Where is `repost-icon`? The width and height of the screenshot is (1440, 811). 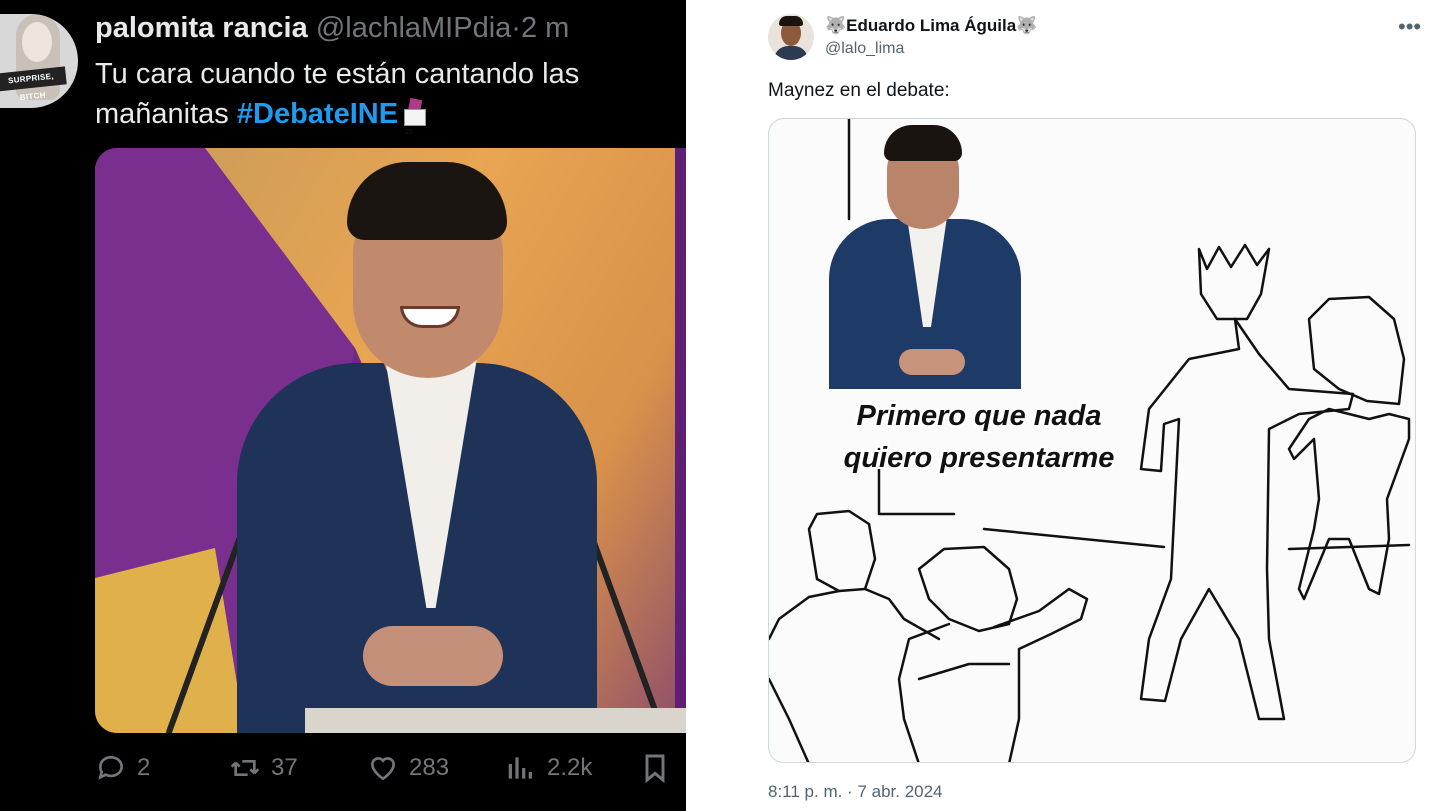 repost-icon is located at coordinates (245, 768).